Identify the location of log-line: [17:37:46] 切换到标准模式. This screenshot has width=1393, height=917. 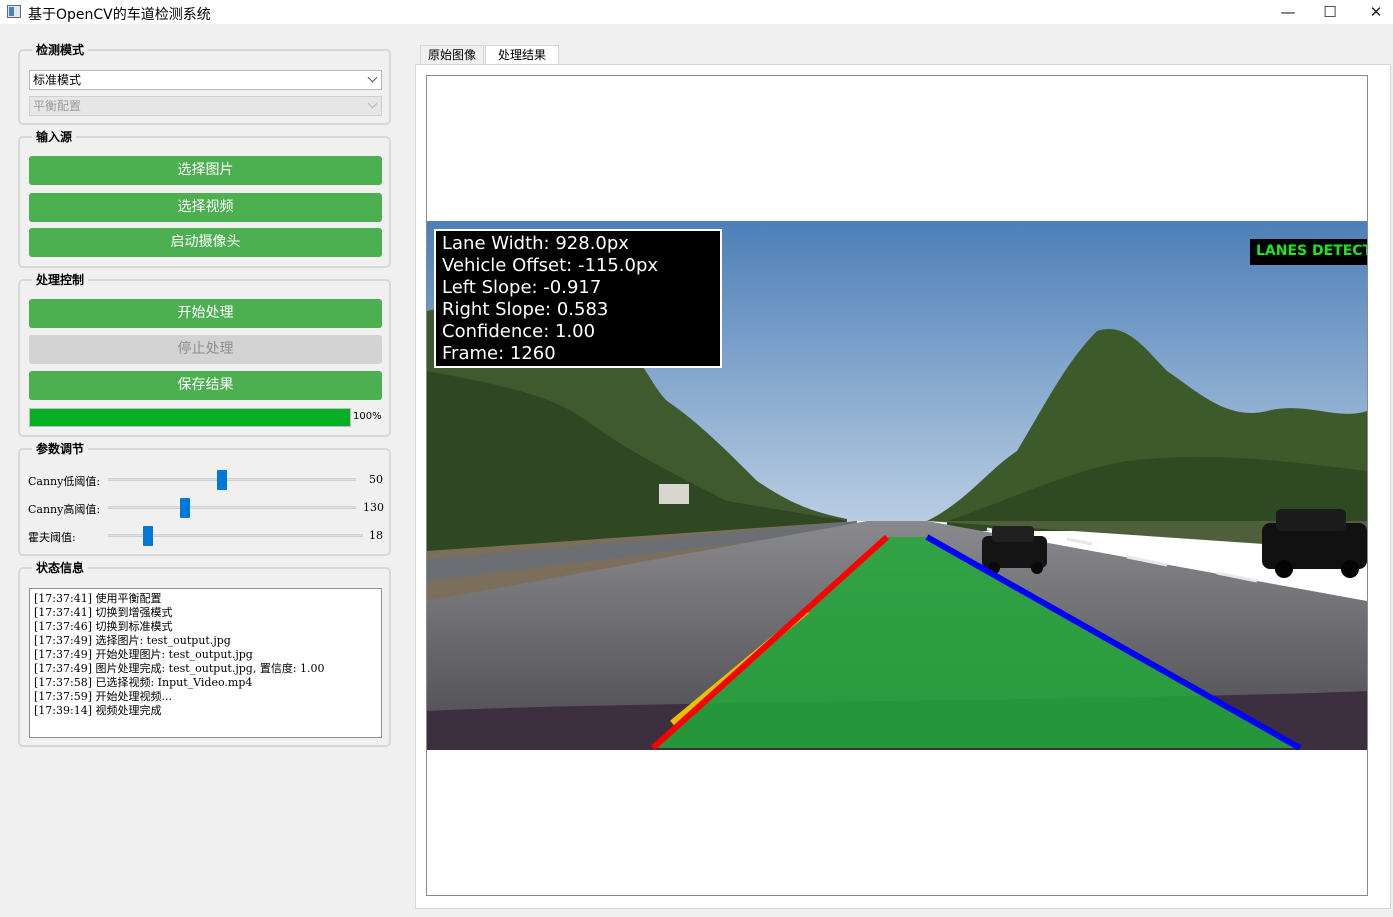
(103, 626).